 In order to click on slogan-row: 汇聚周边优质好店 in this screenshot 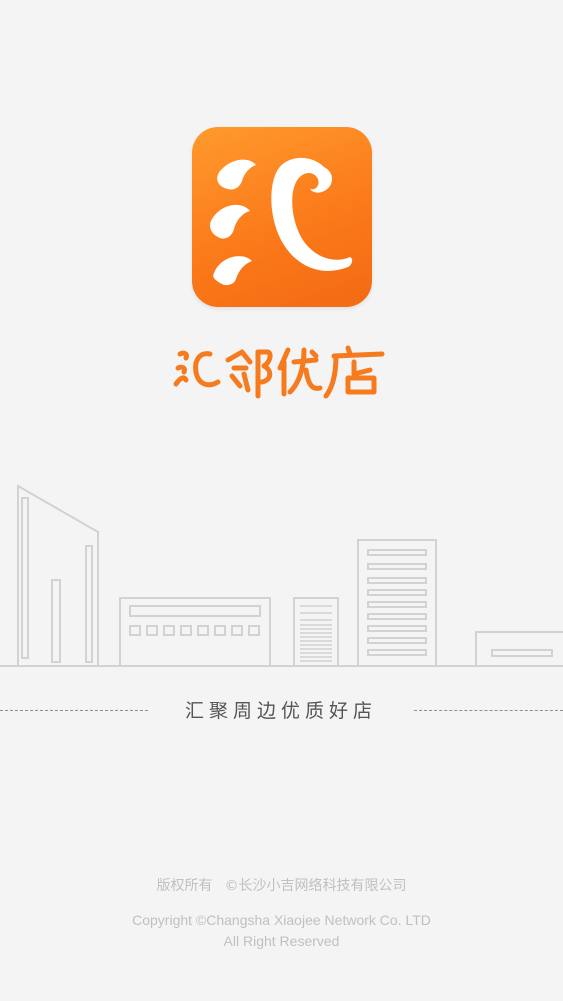, I will do `click(281, 711)`.